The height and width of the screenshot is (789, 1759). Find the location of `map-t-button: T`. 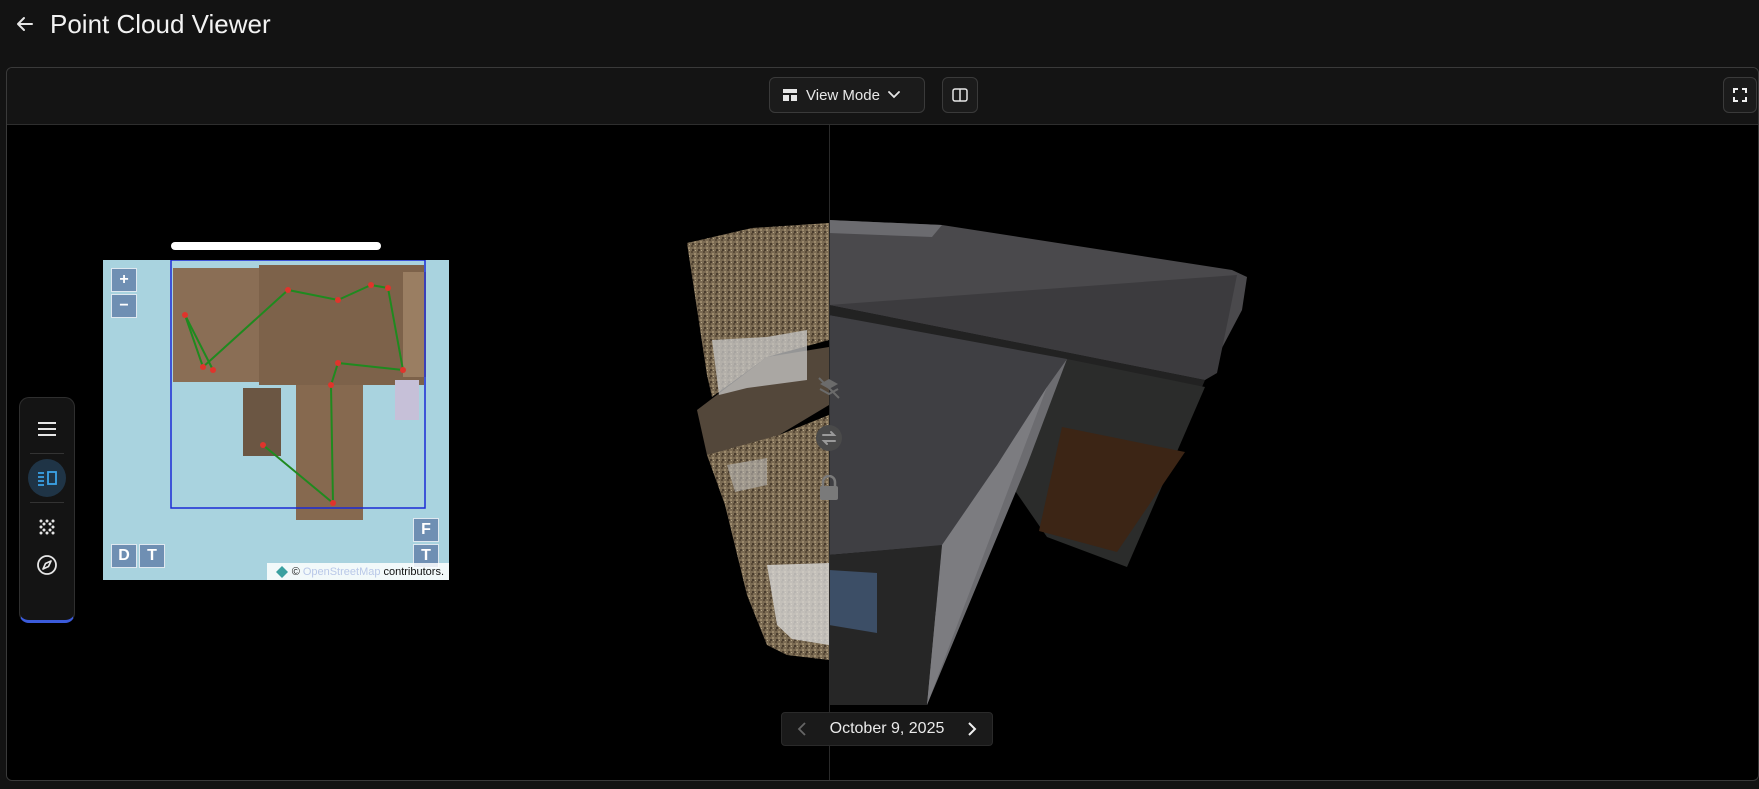

map-t-button: T is located at coordinates (152, 556).